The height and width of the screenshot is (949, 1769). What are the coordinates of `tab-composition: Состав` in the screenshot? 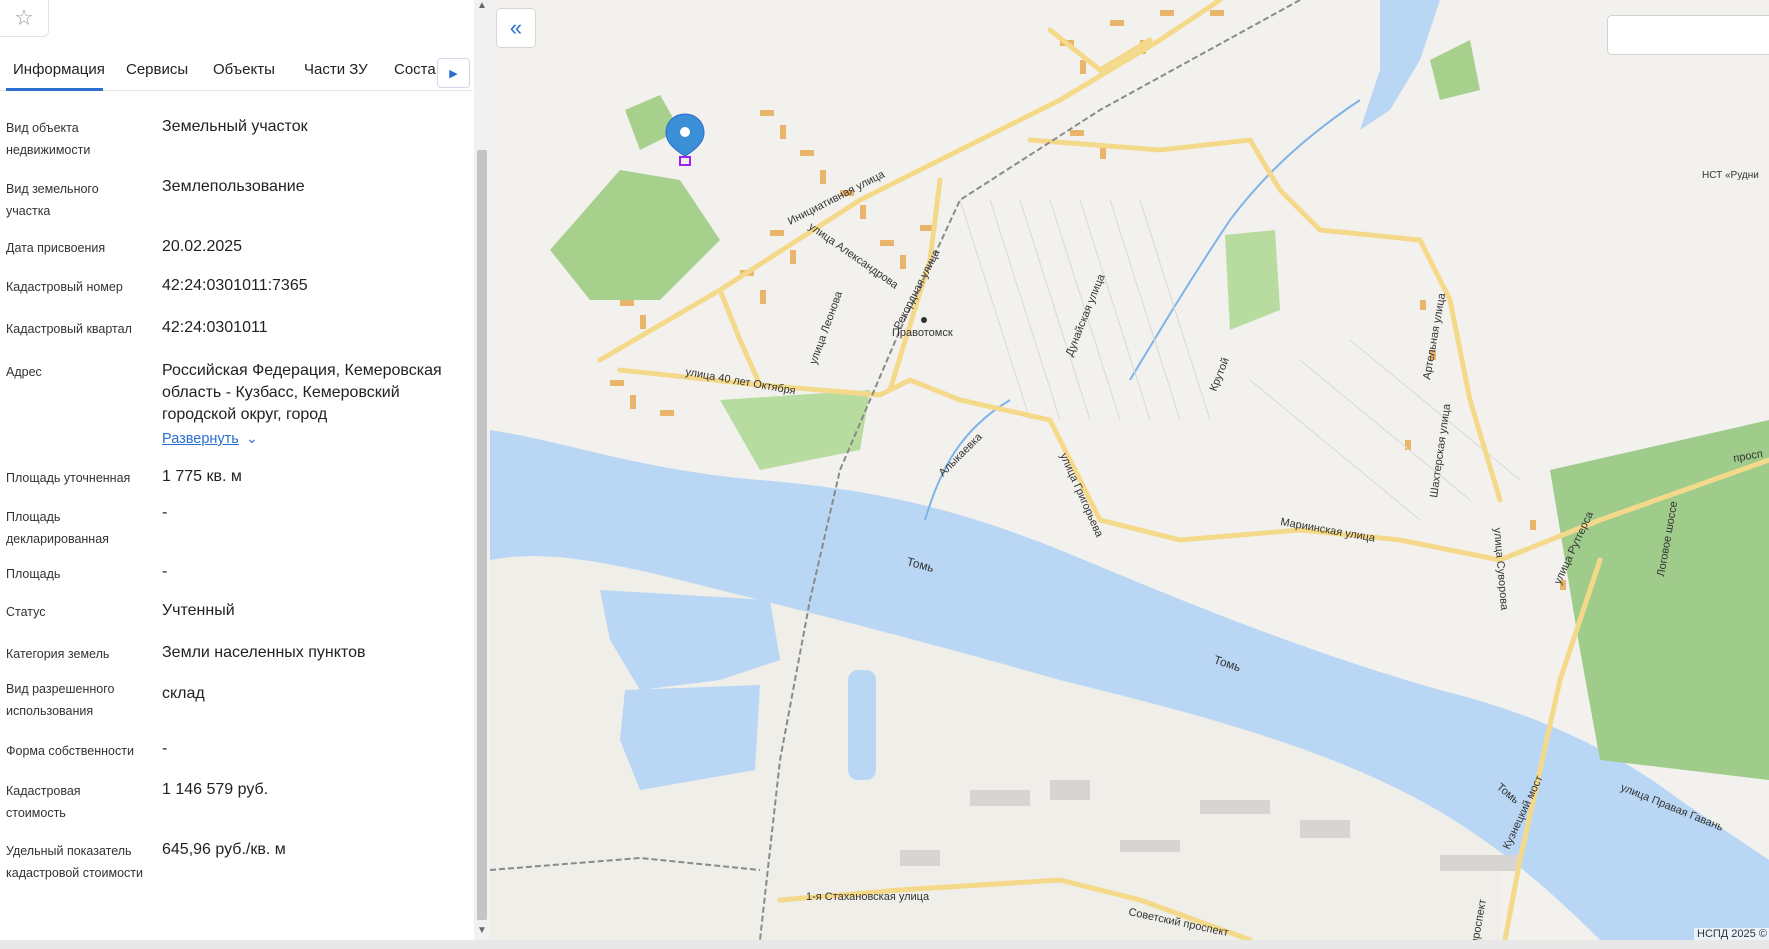 It's located at (415, 69).